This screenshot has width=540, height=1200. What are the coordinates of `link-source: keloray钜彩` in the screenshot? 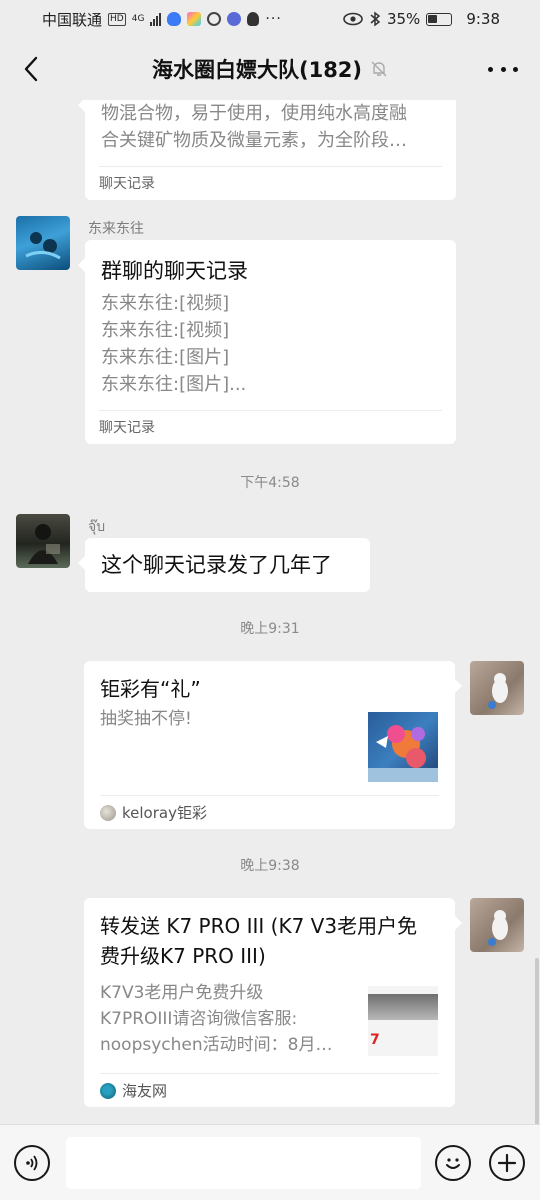 It's located at (269, 812).